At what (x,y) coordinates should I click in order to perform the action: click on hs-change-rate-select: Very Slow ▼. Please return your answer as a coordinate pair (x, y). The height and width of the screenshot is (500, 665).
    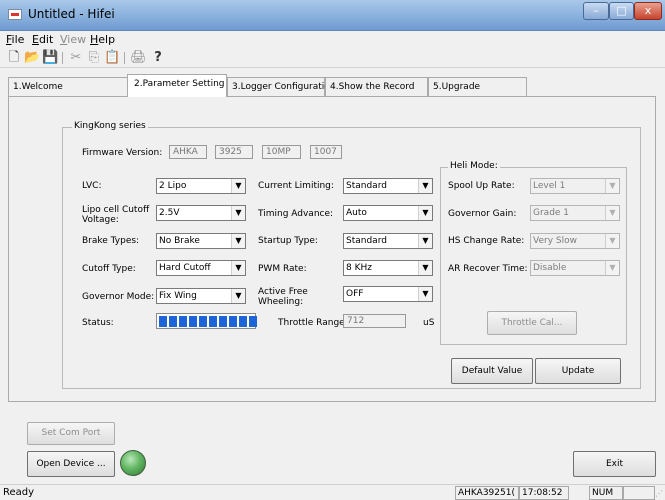
    Looking at the image, I should click on (575, 241).